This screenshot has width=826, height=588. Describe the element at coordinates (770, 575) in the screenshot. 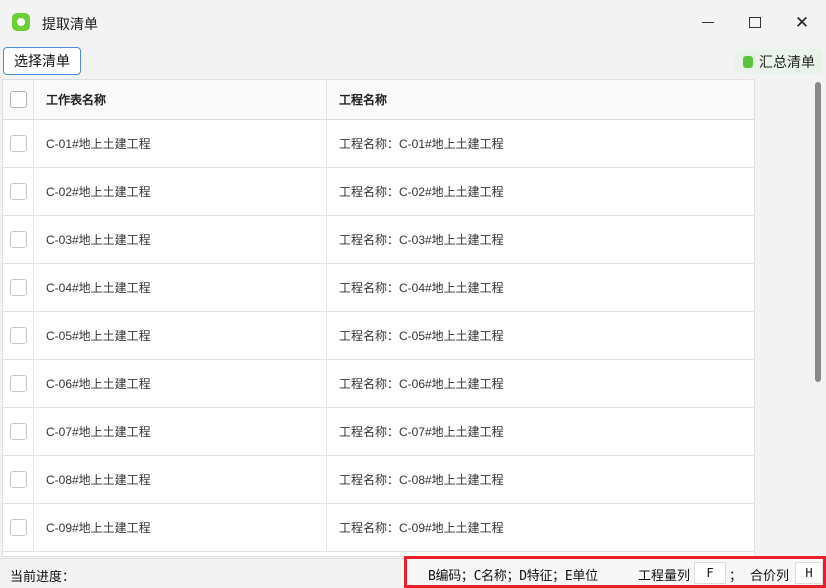

I see `price-column-label: 合价列` at that location.